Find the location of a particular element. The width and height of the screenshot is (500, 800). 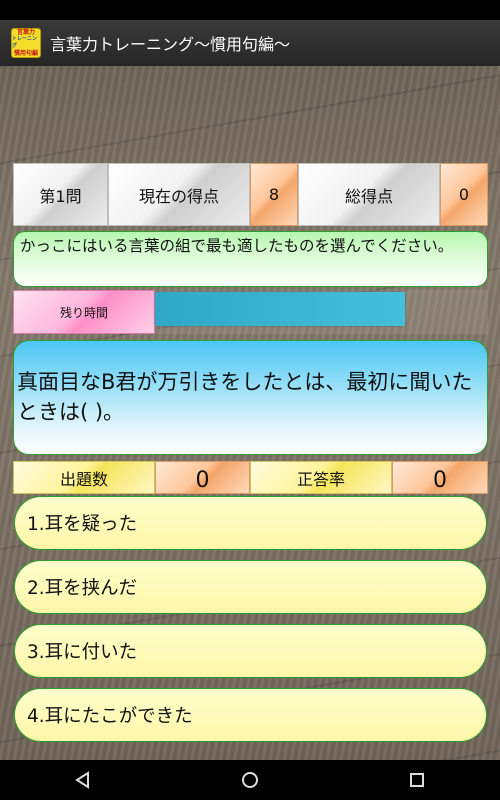

home-button is located at coordinates (250, 780).